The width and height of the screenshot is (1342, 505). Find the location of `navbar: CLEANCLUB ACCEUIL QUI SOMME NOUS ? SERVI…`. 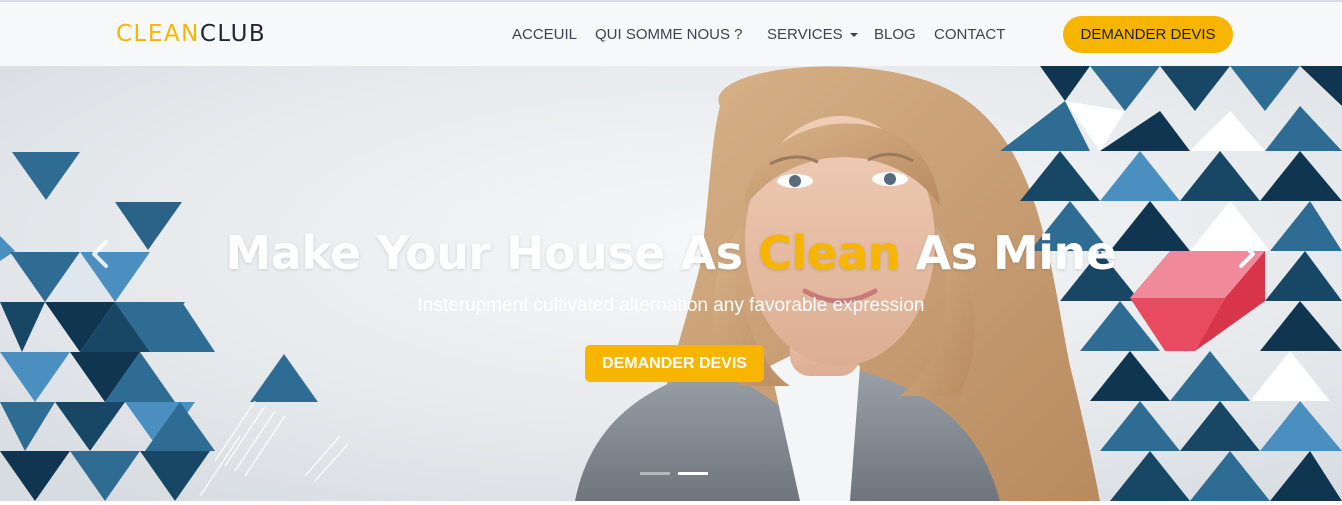

navbar: CLEANCLUB ACCEUIL QUI SOMME NOUS ? SERVI… is located at coordinates (671, 33).